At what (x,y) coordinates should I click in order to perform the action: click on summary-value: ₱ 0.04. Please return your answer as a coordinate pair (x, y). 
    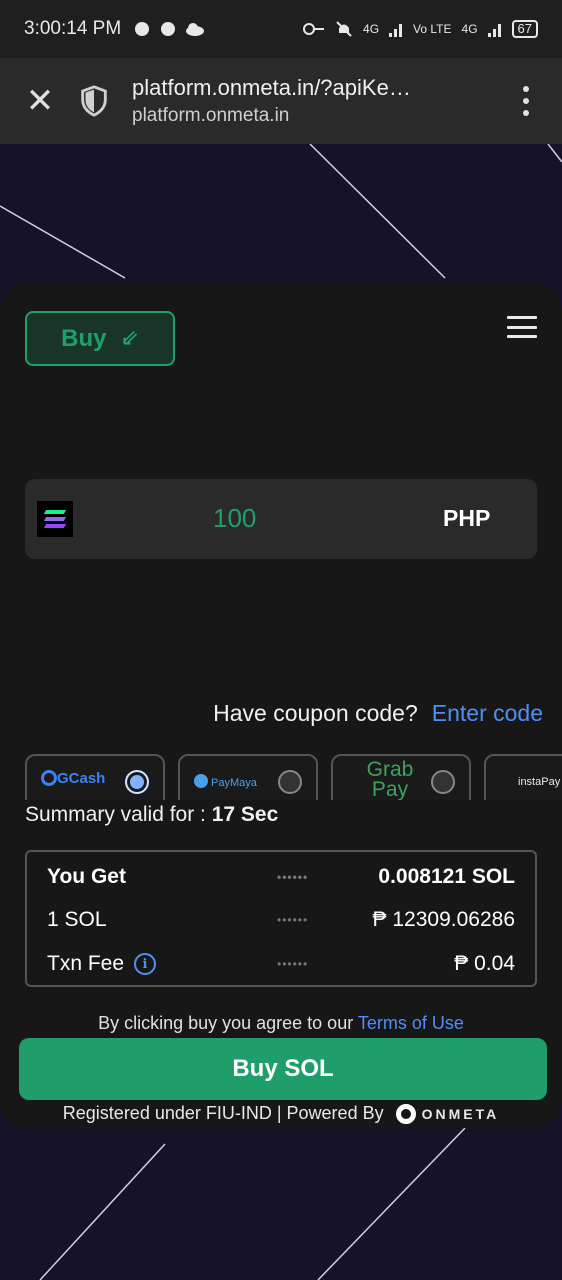
    Looking at the image, I should click on (484, 963).